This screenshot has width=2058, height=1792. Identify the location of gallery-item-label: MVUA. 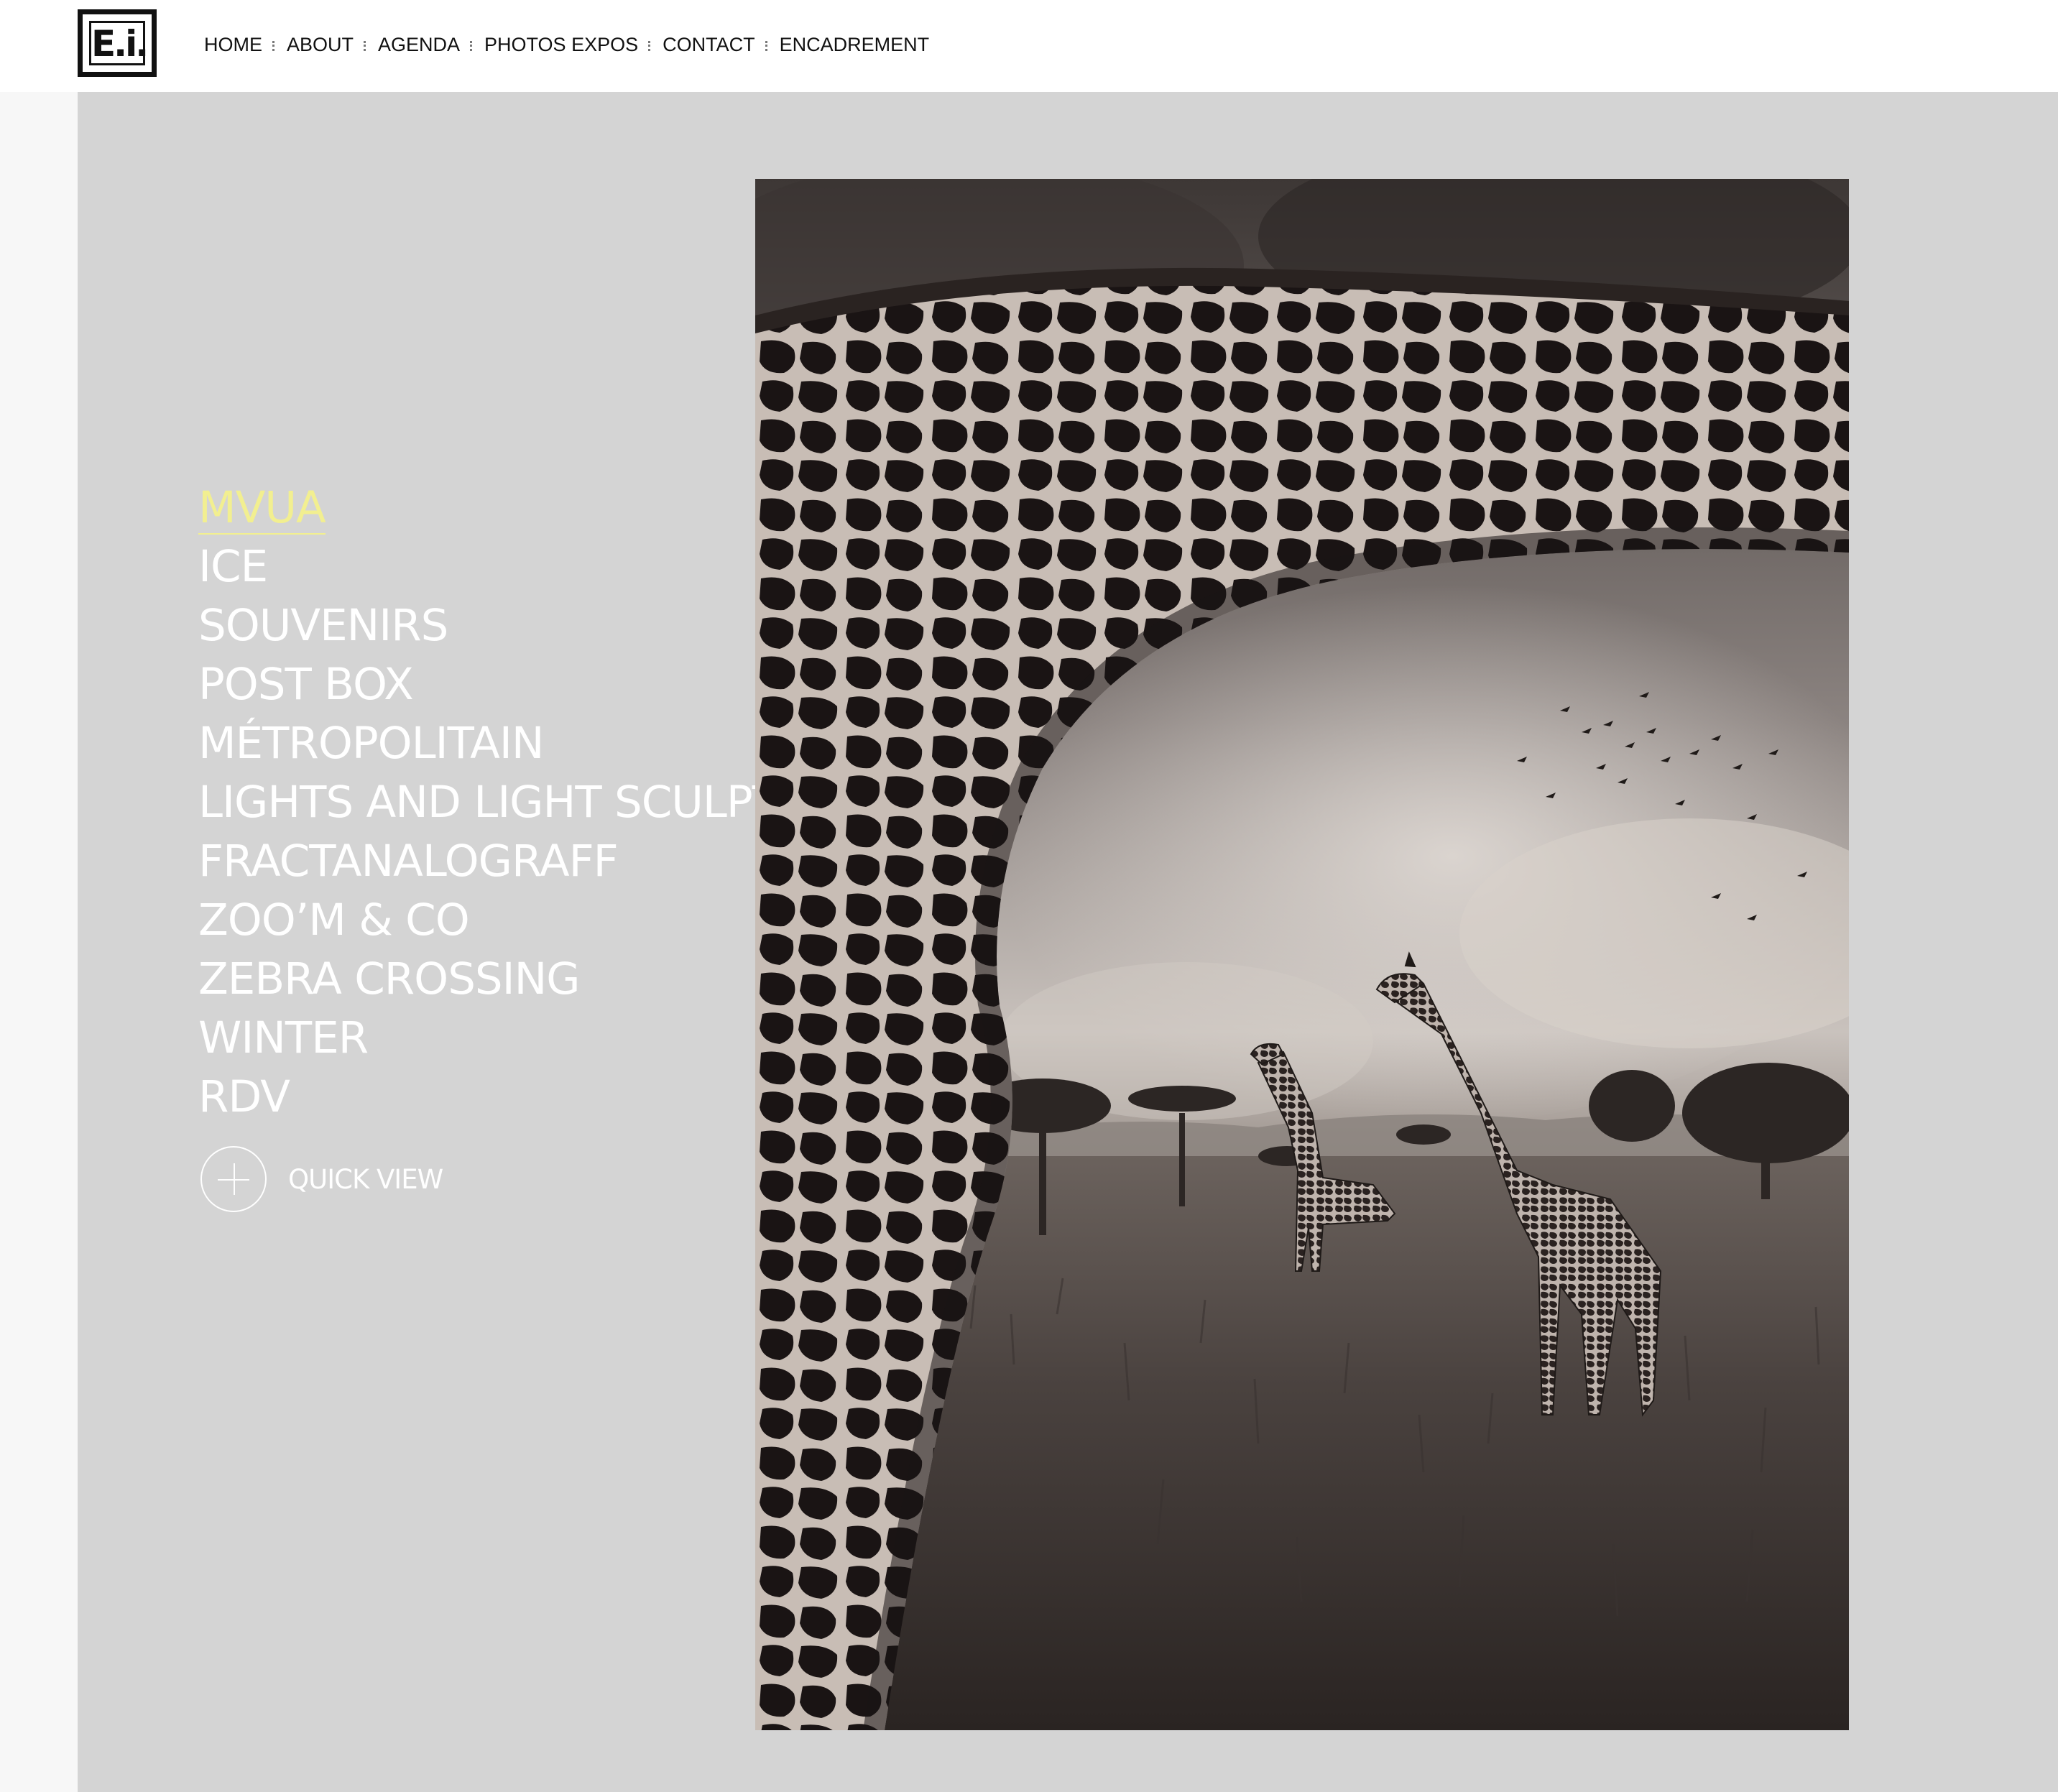
(262, 508).